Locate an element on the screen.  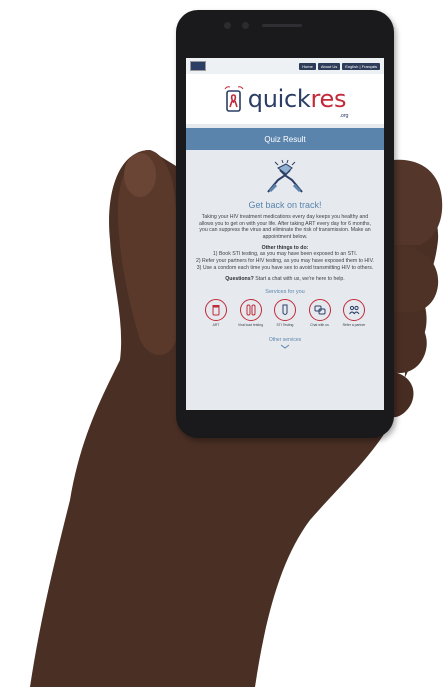
top-bar: Home About Us English | Français is located at coordinates (285, 66).